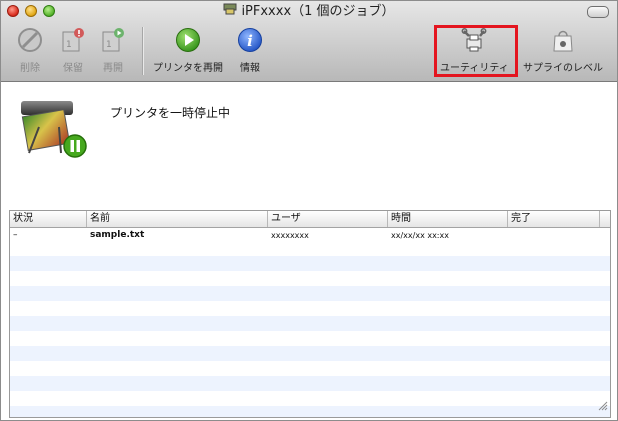  I want to click on column-header-status: 状況, so click(48, 219).